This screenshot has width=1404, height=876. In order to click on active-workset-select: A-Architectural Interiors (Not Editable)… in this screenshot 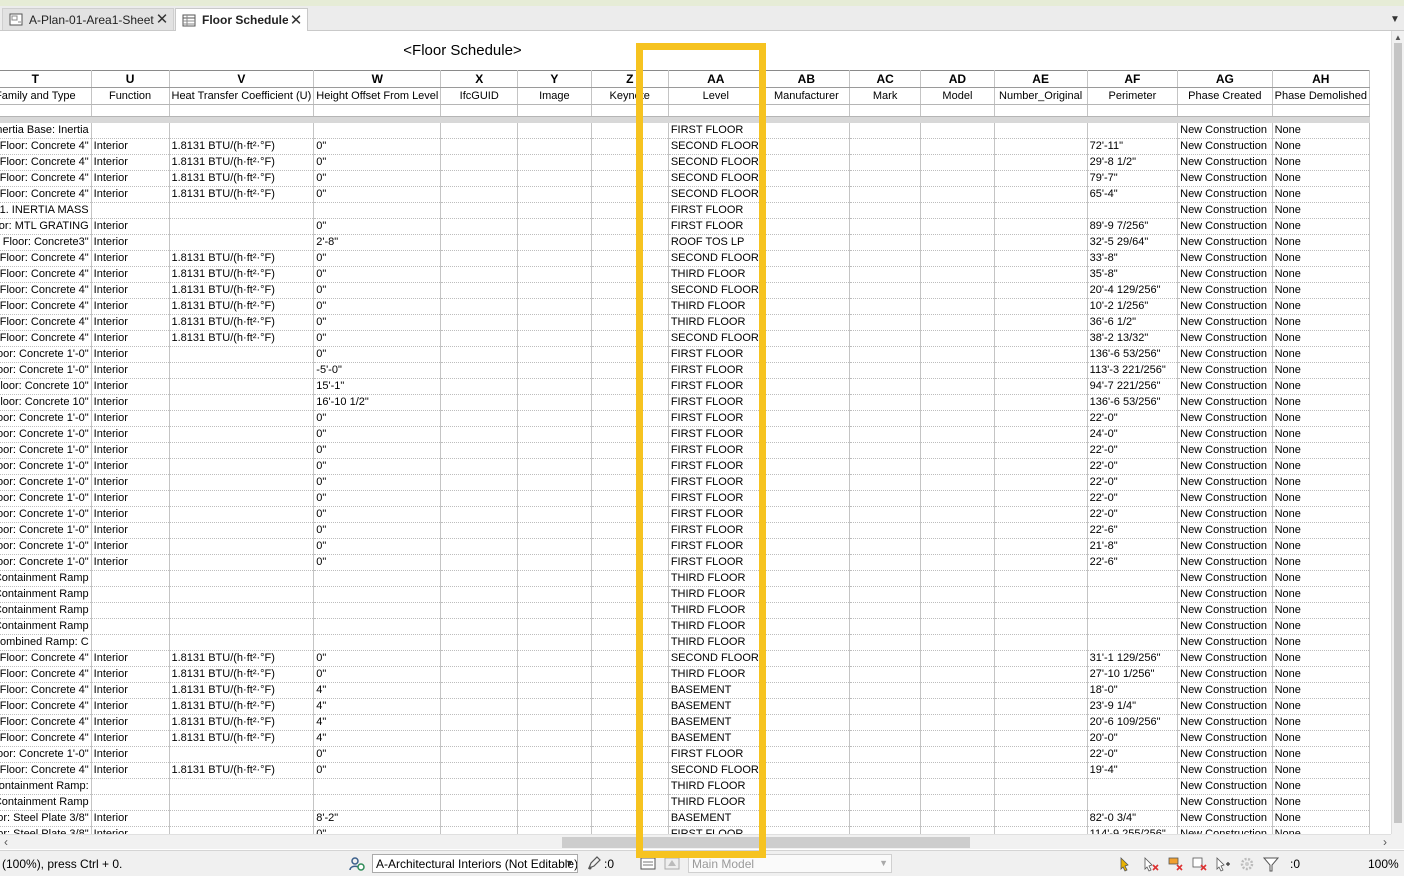, I will do `click(475, 863)`.